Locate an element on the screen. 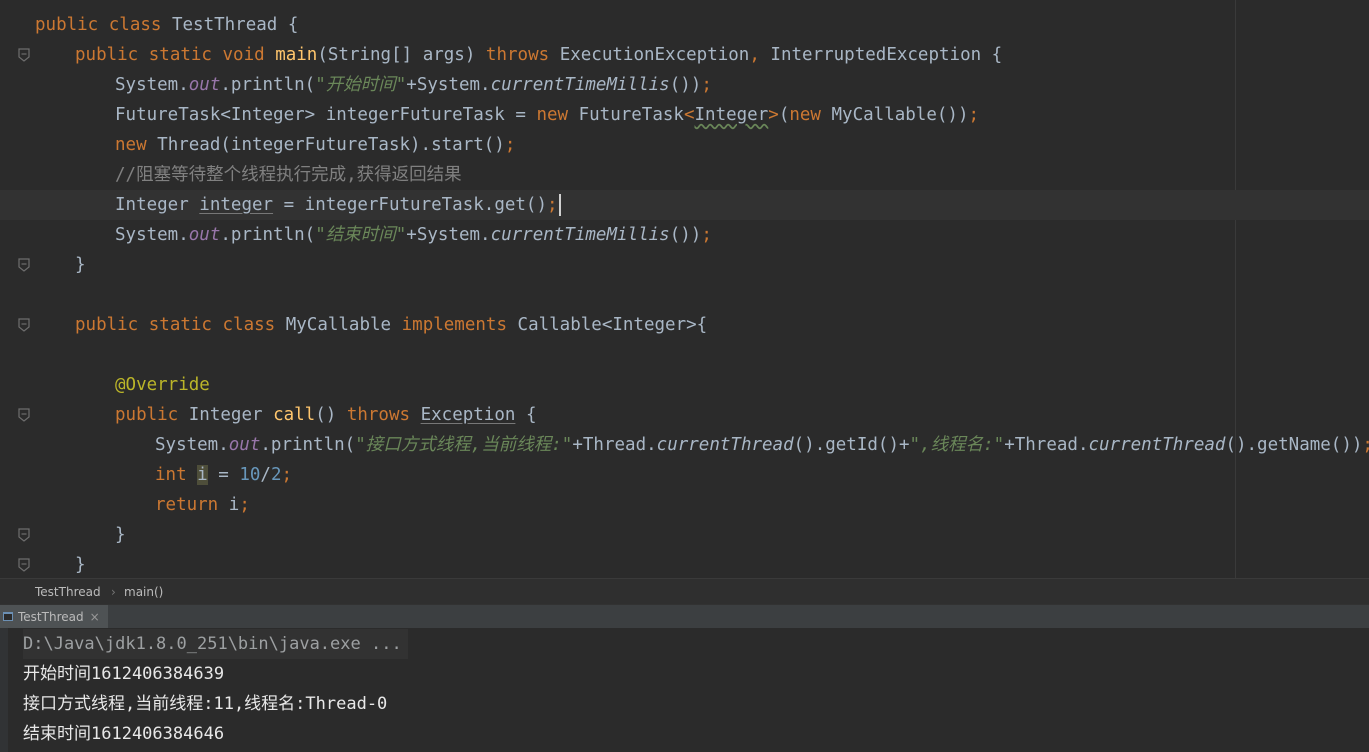 The width and height of the screenshot is (1369, 752). code-text: return i; is located at coordinates (202, 505).